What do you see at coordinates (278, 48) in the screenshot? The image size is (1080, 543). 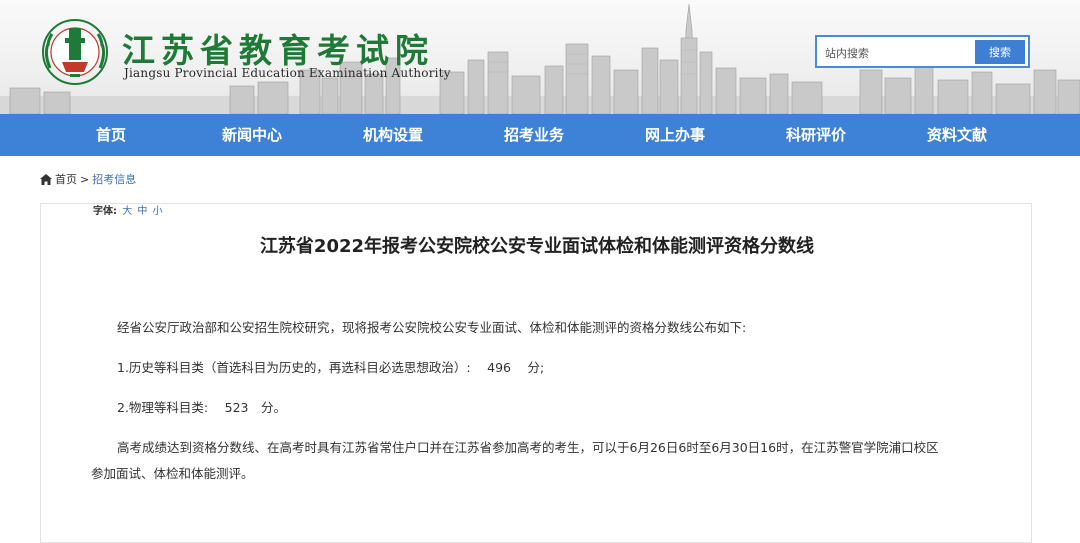 I see `site-logo-title: 江苏省教育考试院` at bounding box center [278, 48].